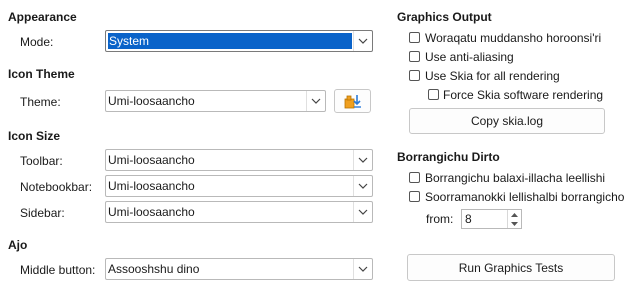 The width and height of the screenshot is (635, 290). What do you see at coordinates (154, 269) in the screenshot?
I see `middle-button-value: Assooshshu dino` at bounding box center [154, 269].